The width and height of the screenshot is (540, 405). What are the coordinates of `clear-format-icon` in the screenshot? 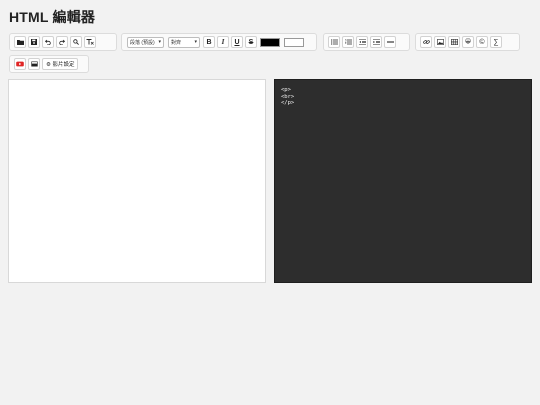 It's located at (90, 42).